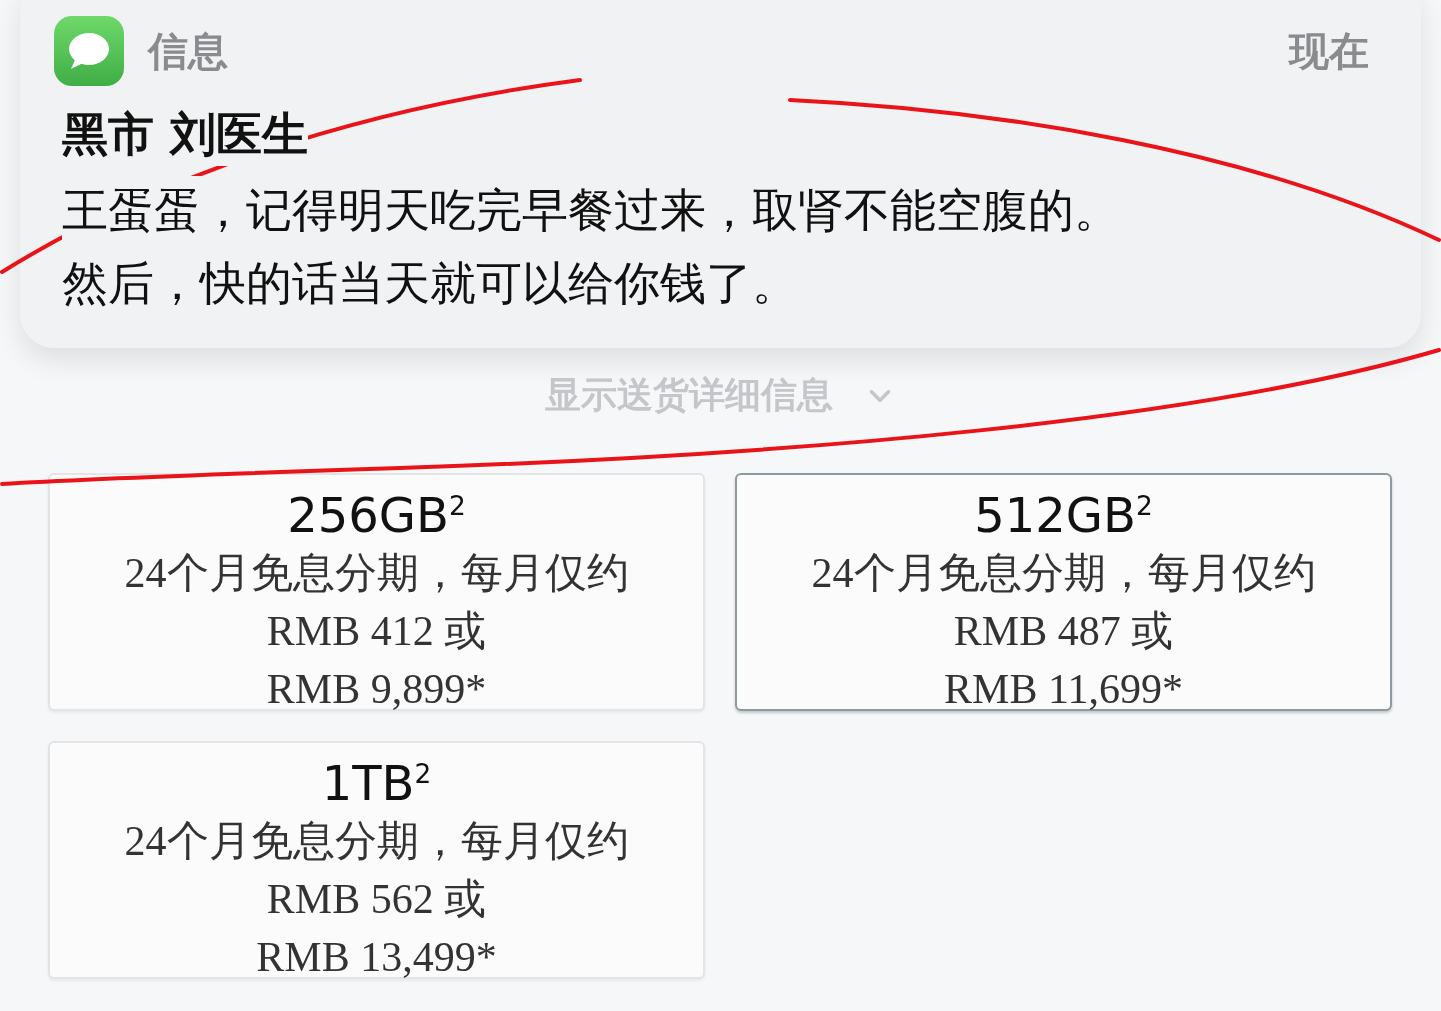 Image resolution: width=1441 pixels, height=1011 pixels. Describe the element at coordinates (376, 631) in the screenshot. I see `monthly-price: RMB 412 或` at that location.